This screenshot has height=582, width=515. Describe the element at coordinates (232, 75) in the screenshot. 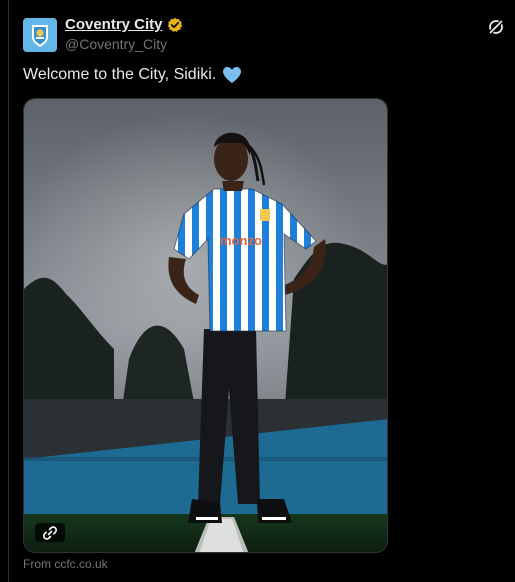

I see `light-blue-heart-icon` at that location.